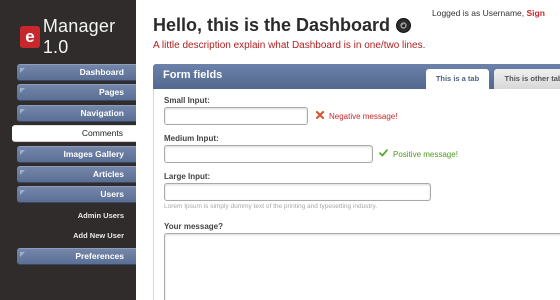 The width and height of the screenshot is (560, 300). Describe the element at coordinates (478, 13) in the screenshot. I see `login-text: Logged is as Username,` at that location.